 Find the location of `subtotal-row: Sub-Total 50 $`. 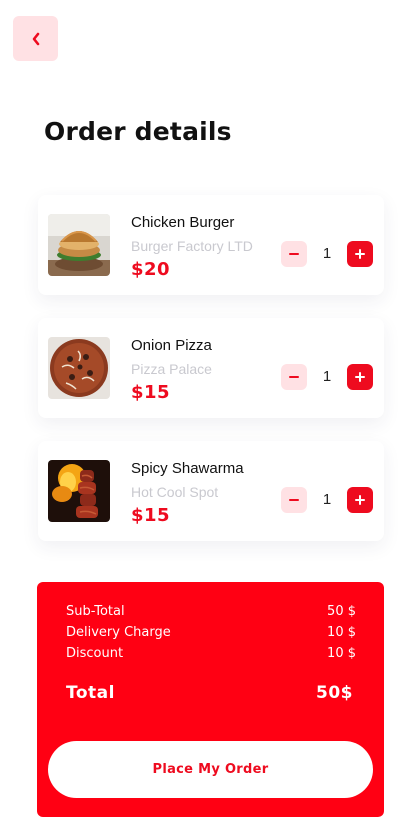

subtotal-row: Sub-Total 50 $ is located at coordinates (211, 611).